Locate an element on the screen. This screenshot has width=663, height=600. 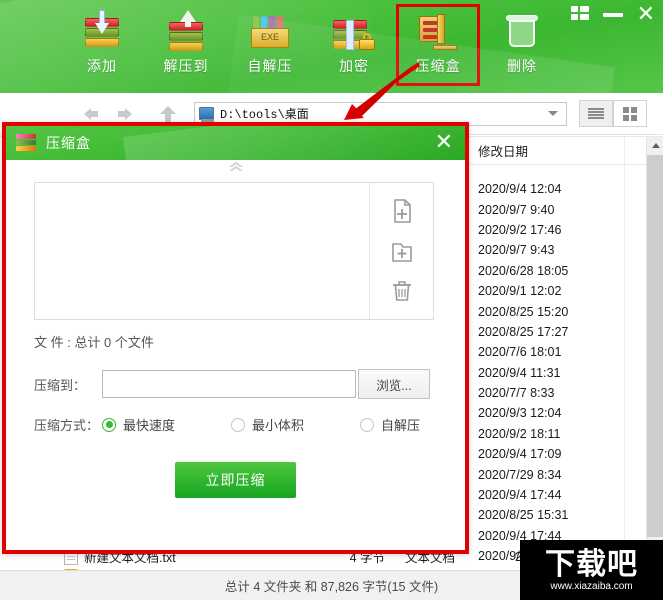
radio-option-fastest: 最快速度 is located at coordinates (138, 424).